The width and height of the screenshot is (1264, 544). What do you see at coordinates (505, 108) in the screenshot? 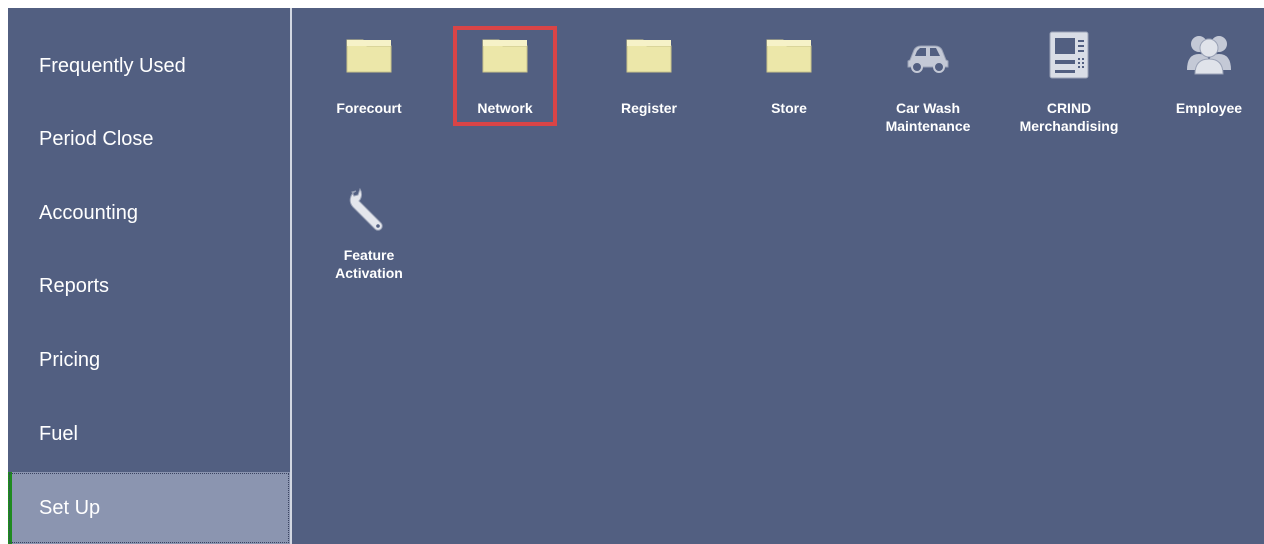
I see `tile-label: Network` at bounding box center [505, 108].